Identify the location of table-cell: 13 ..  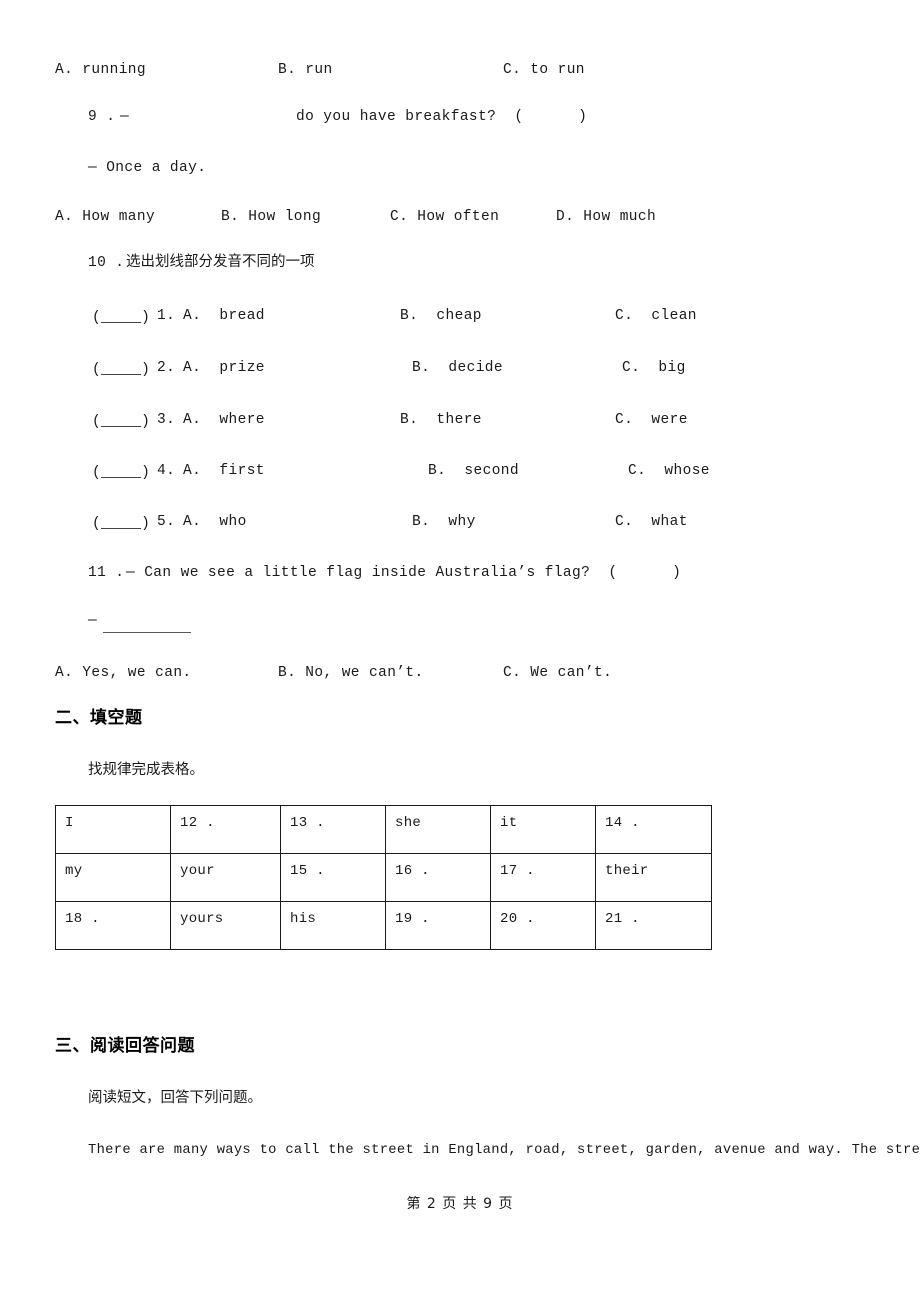
(333, 829).